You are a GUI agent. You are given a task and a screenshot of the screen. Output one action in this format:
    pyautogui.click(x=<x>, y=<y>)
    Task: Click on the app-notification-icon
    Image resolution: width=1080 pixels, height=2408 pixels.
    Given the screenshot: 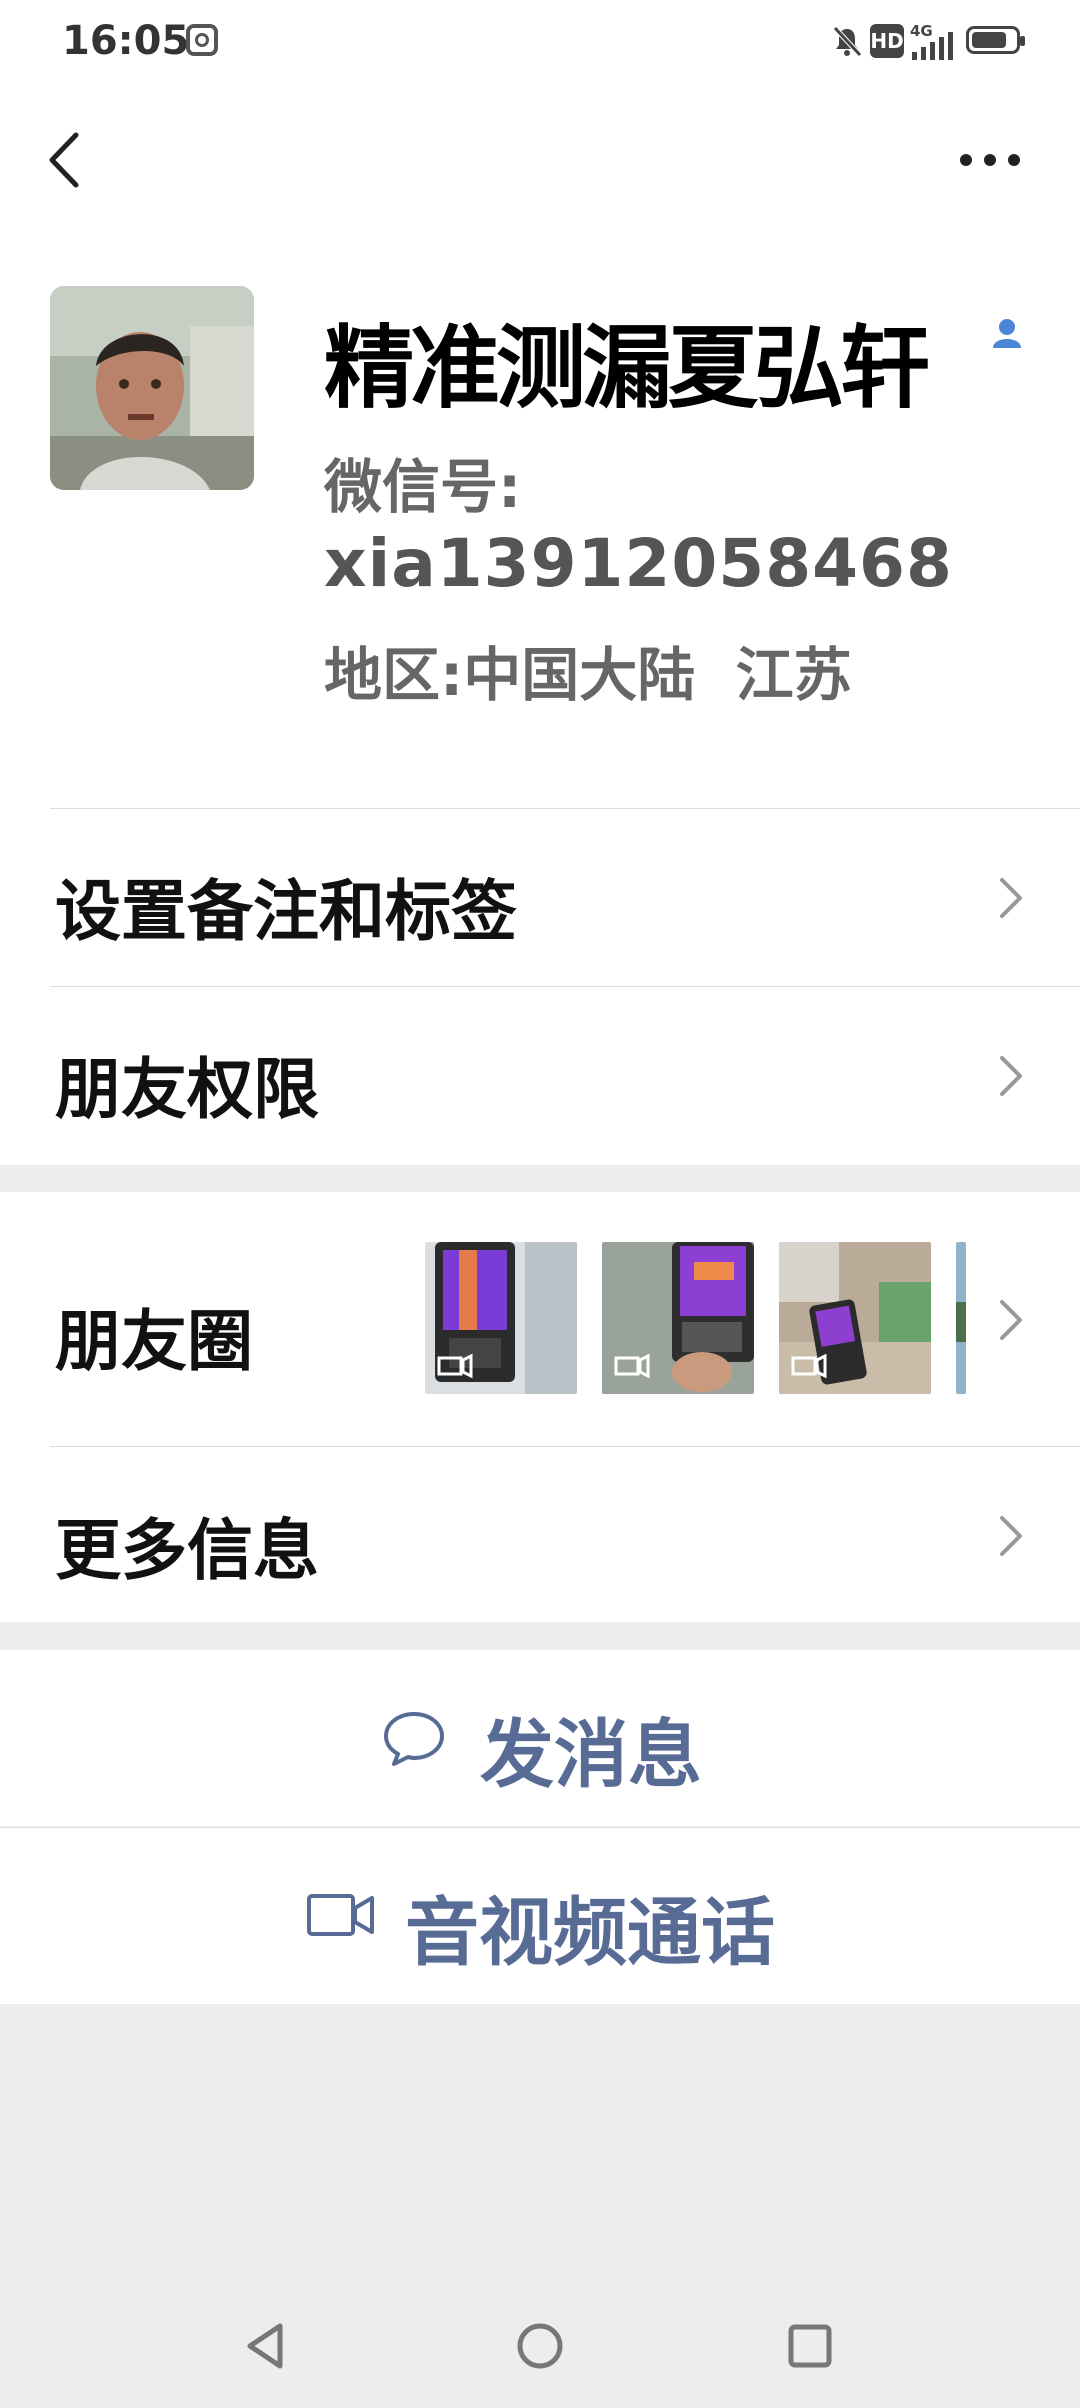 What is the action you would take?
    pyautogui.click(x=202, y=40)
    